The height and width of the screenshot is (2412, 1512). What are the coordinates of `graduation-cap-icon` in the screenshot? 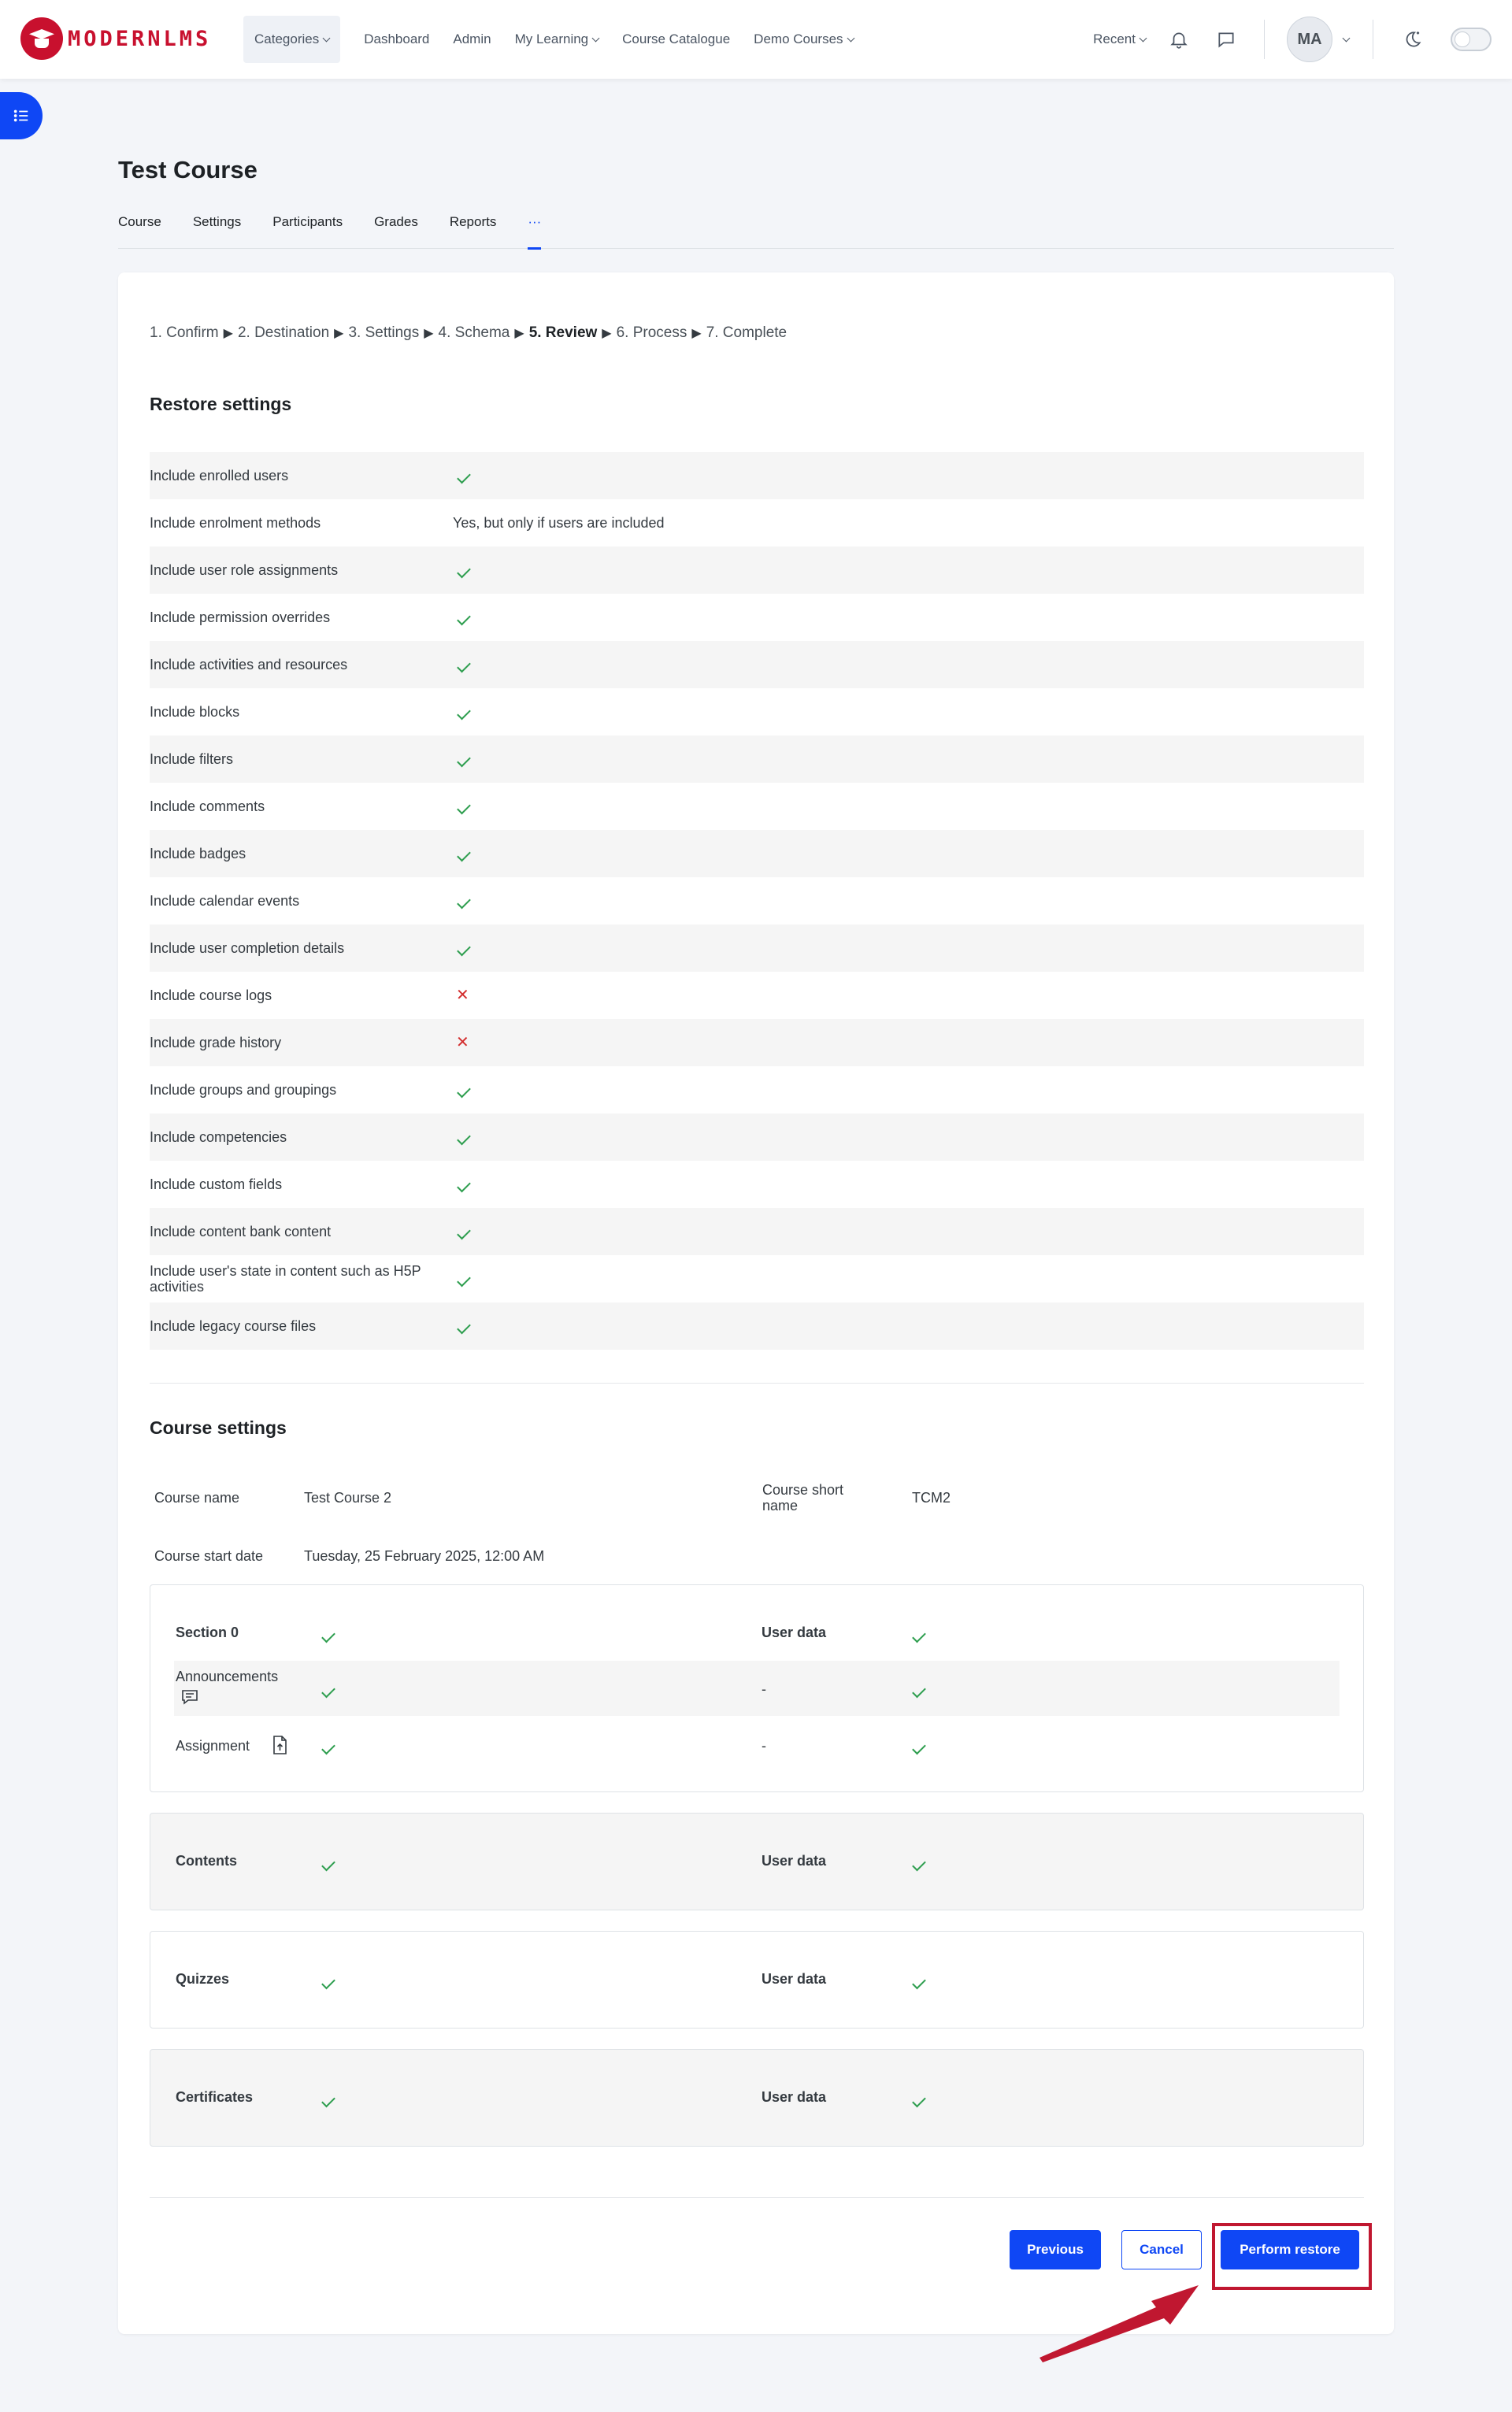 It's located at (41, 38).